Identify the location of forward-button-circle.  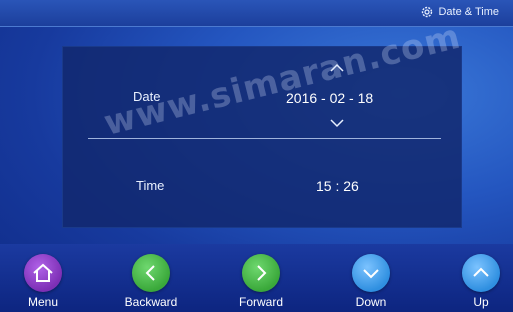
(261, 273).